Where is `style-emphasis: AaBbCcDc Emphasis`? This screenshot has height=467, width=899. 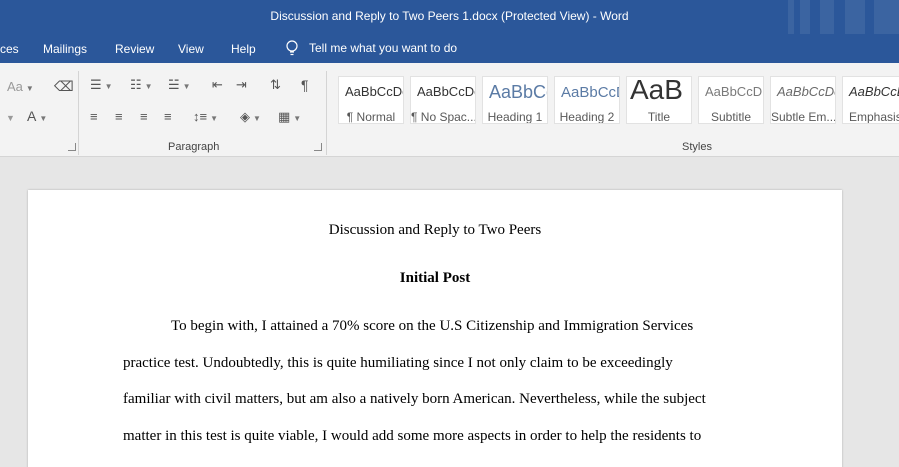
style-emphasis: AaBbCcDc Emphasis is located at coordinates (870, 100).